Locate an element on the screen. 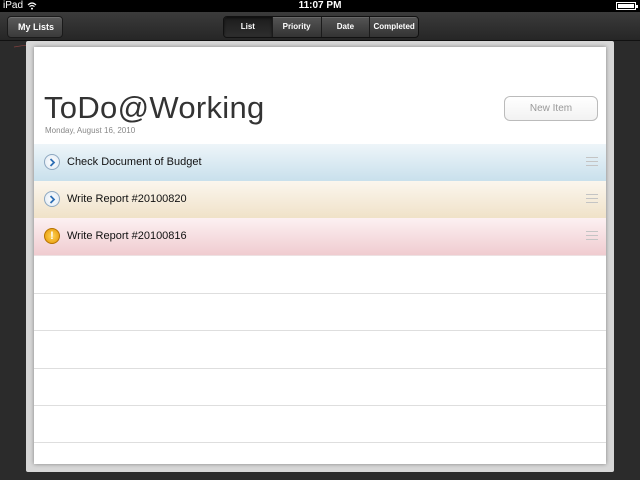  list-date: Monday, August 16, 2010 is located at coordinates (90, 130).